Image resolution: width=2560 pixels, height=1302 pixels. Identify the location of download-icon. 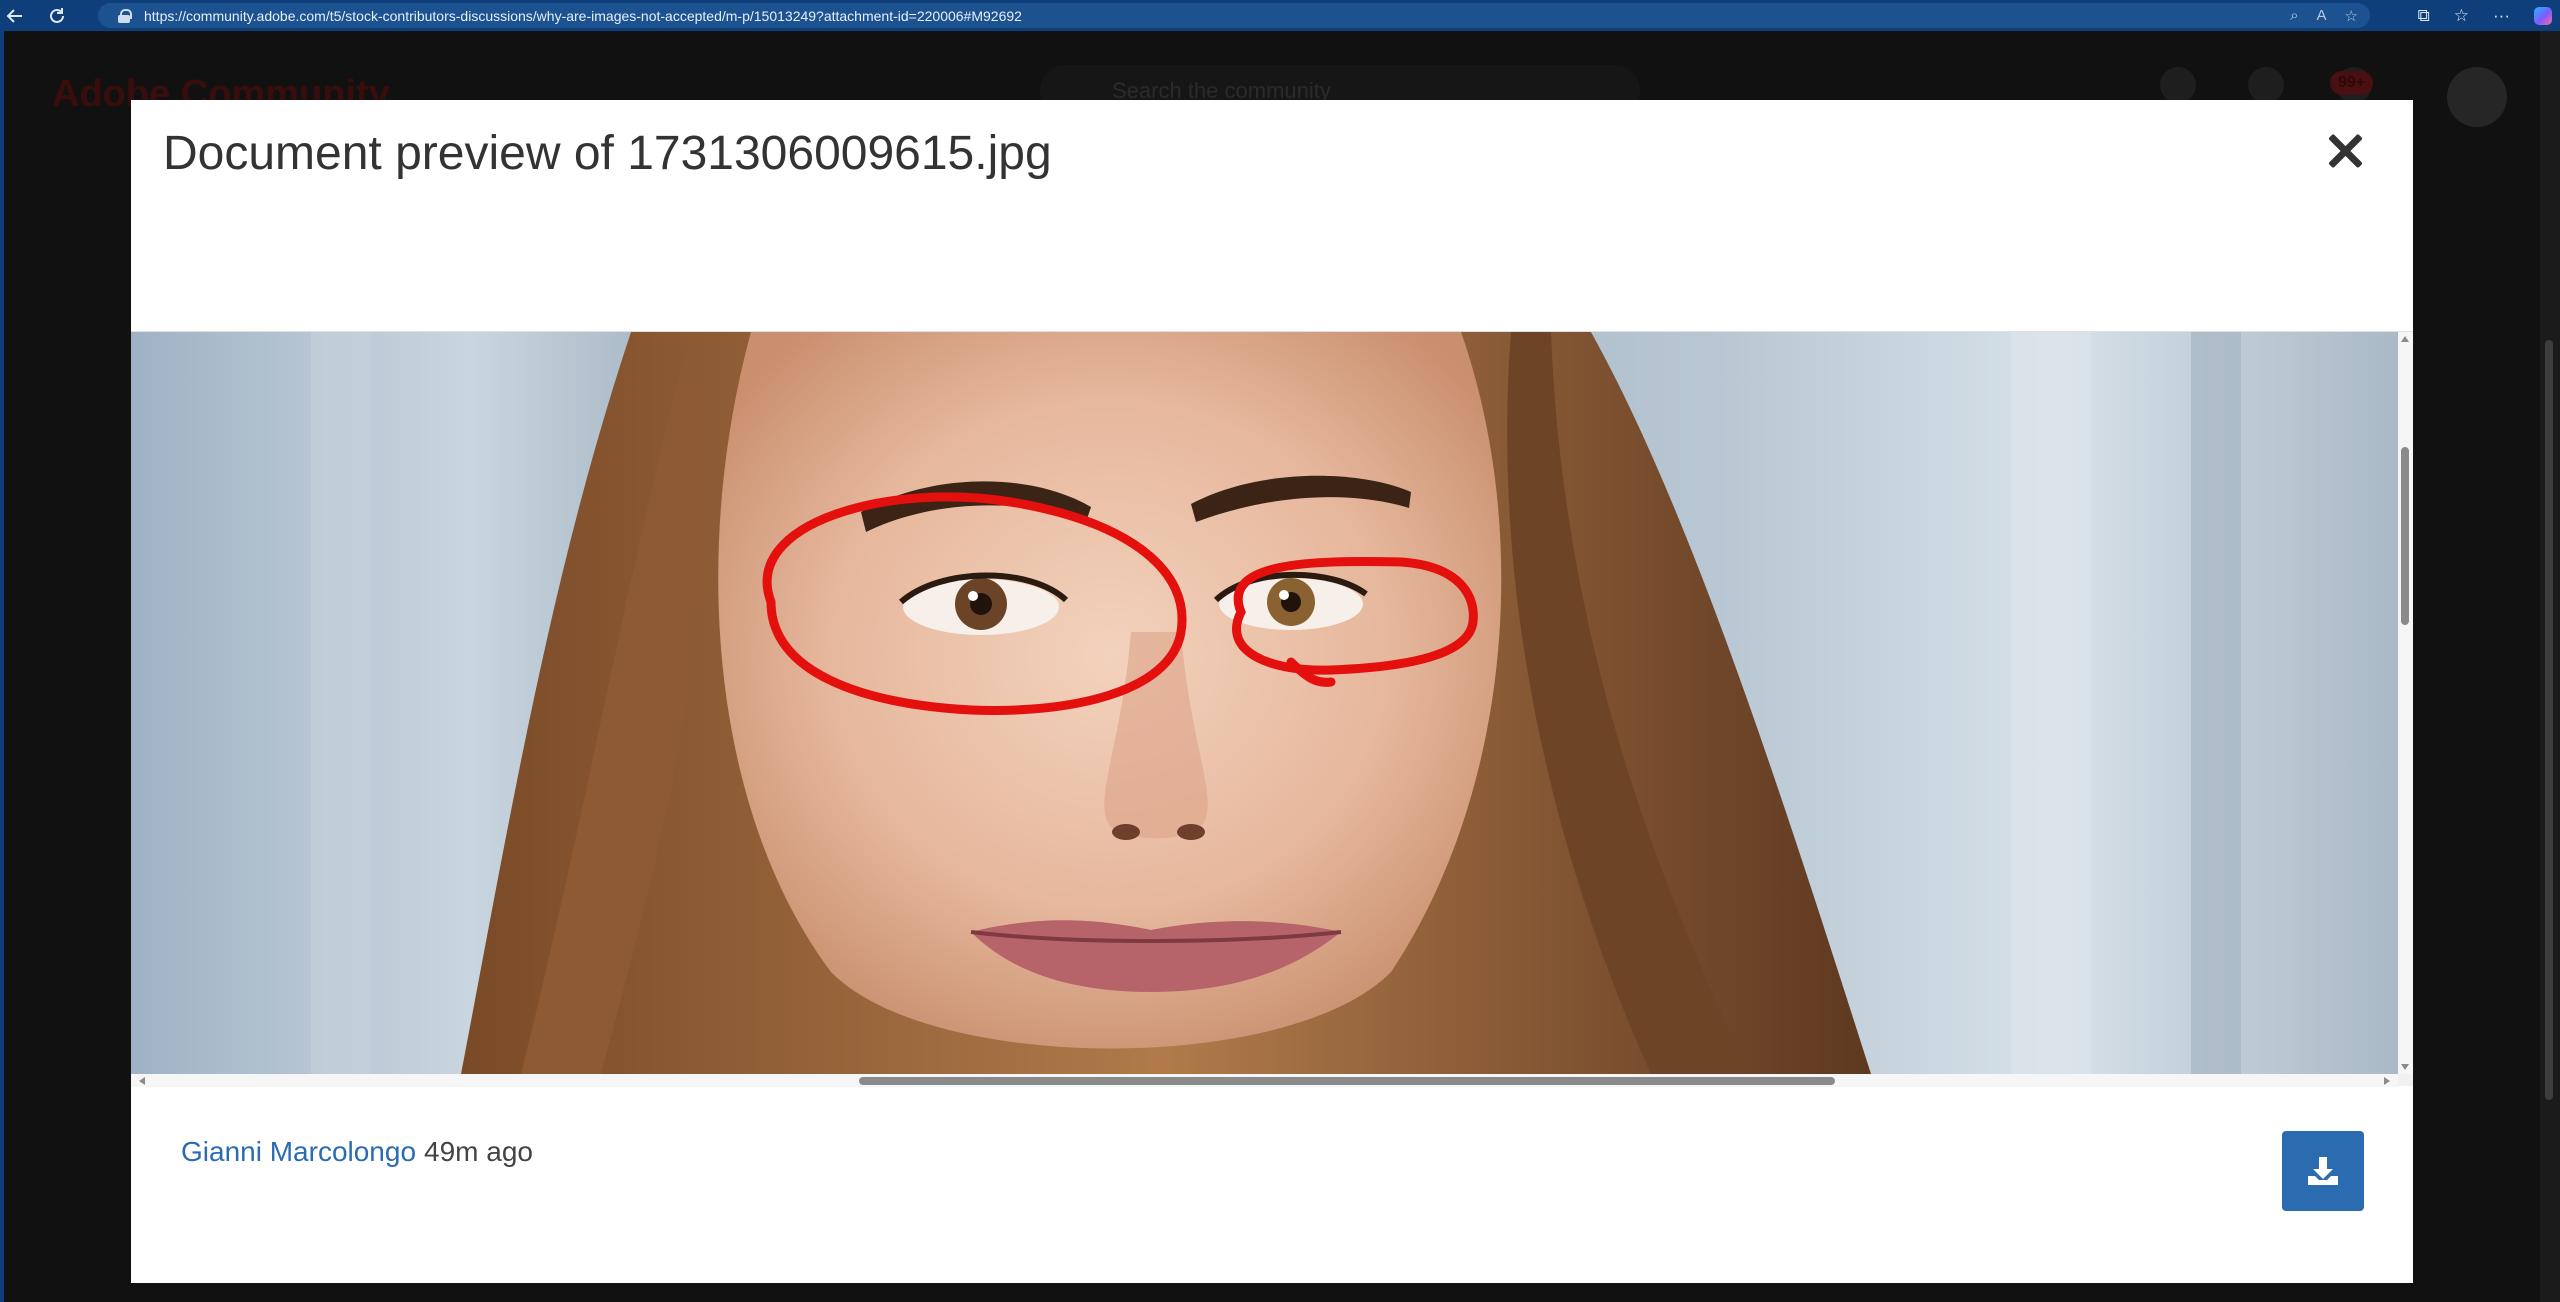
(2323, 1171).